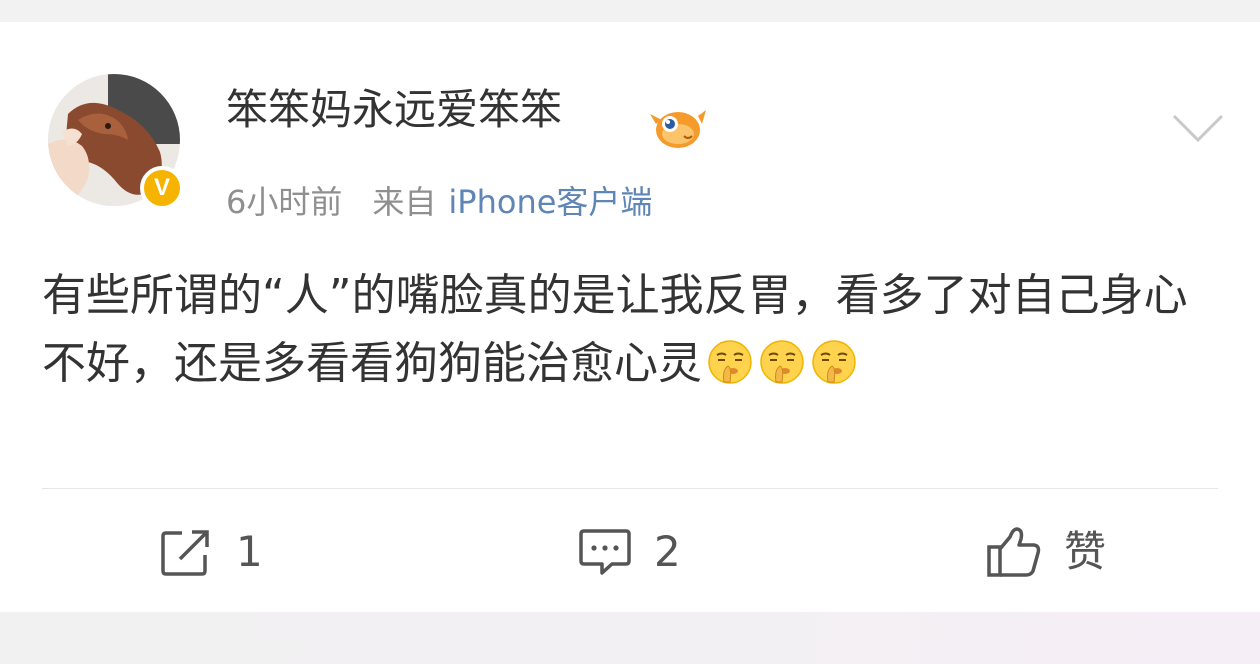  I want to click on verified-badge: V, so click(162, 188).